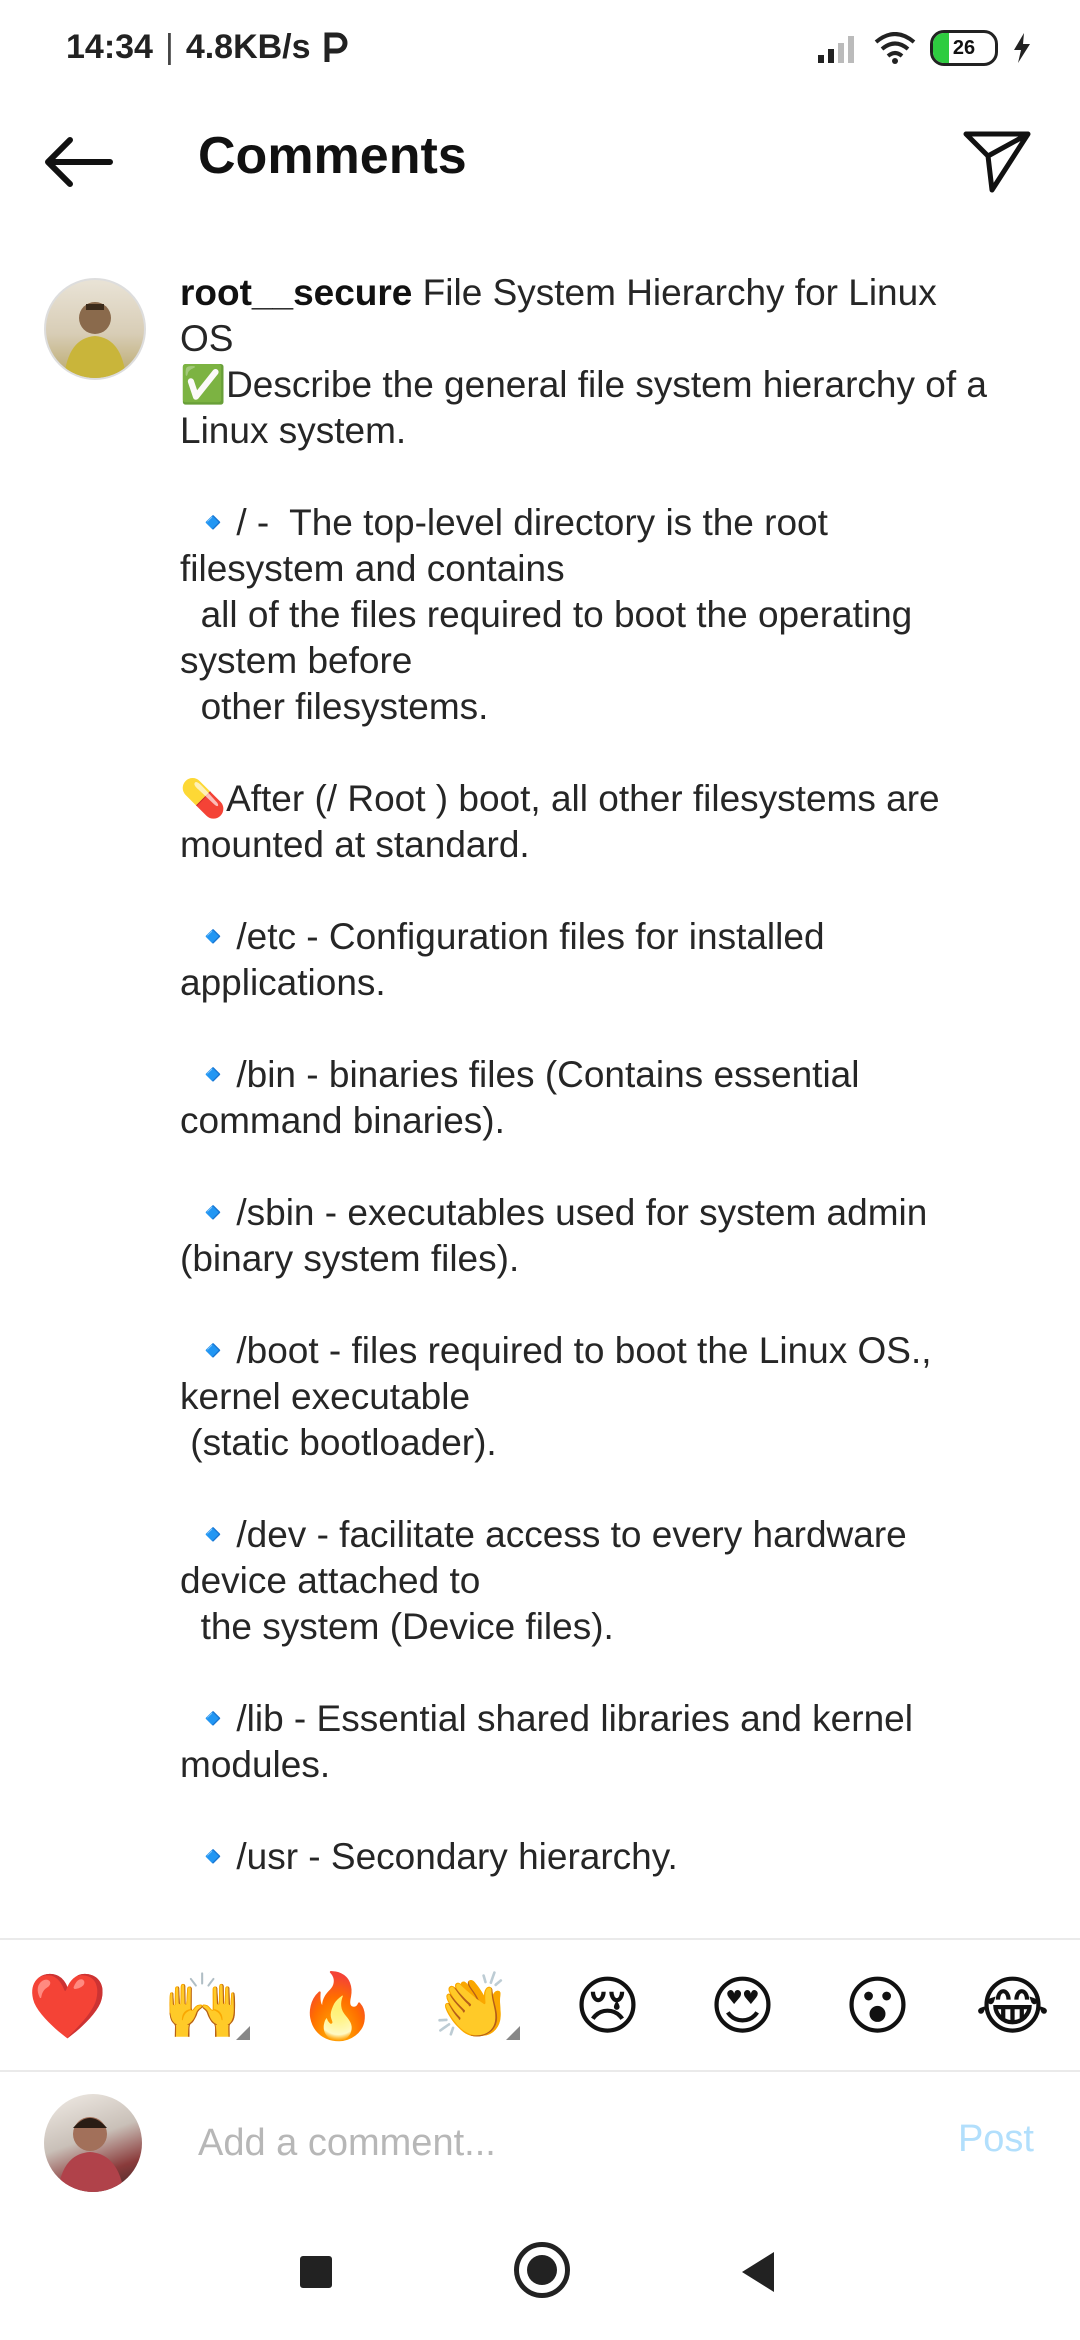  Describe the element at coordinates (296, 292) in the screenshot. I see `comment-username: root__secure` at that location.